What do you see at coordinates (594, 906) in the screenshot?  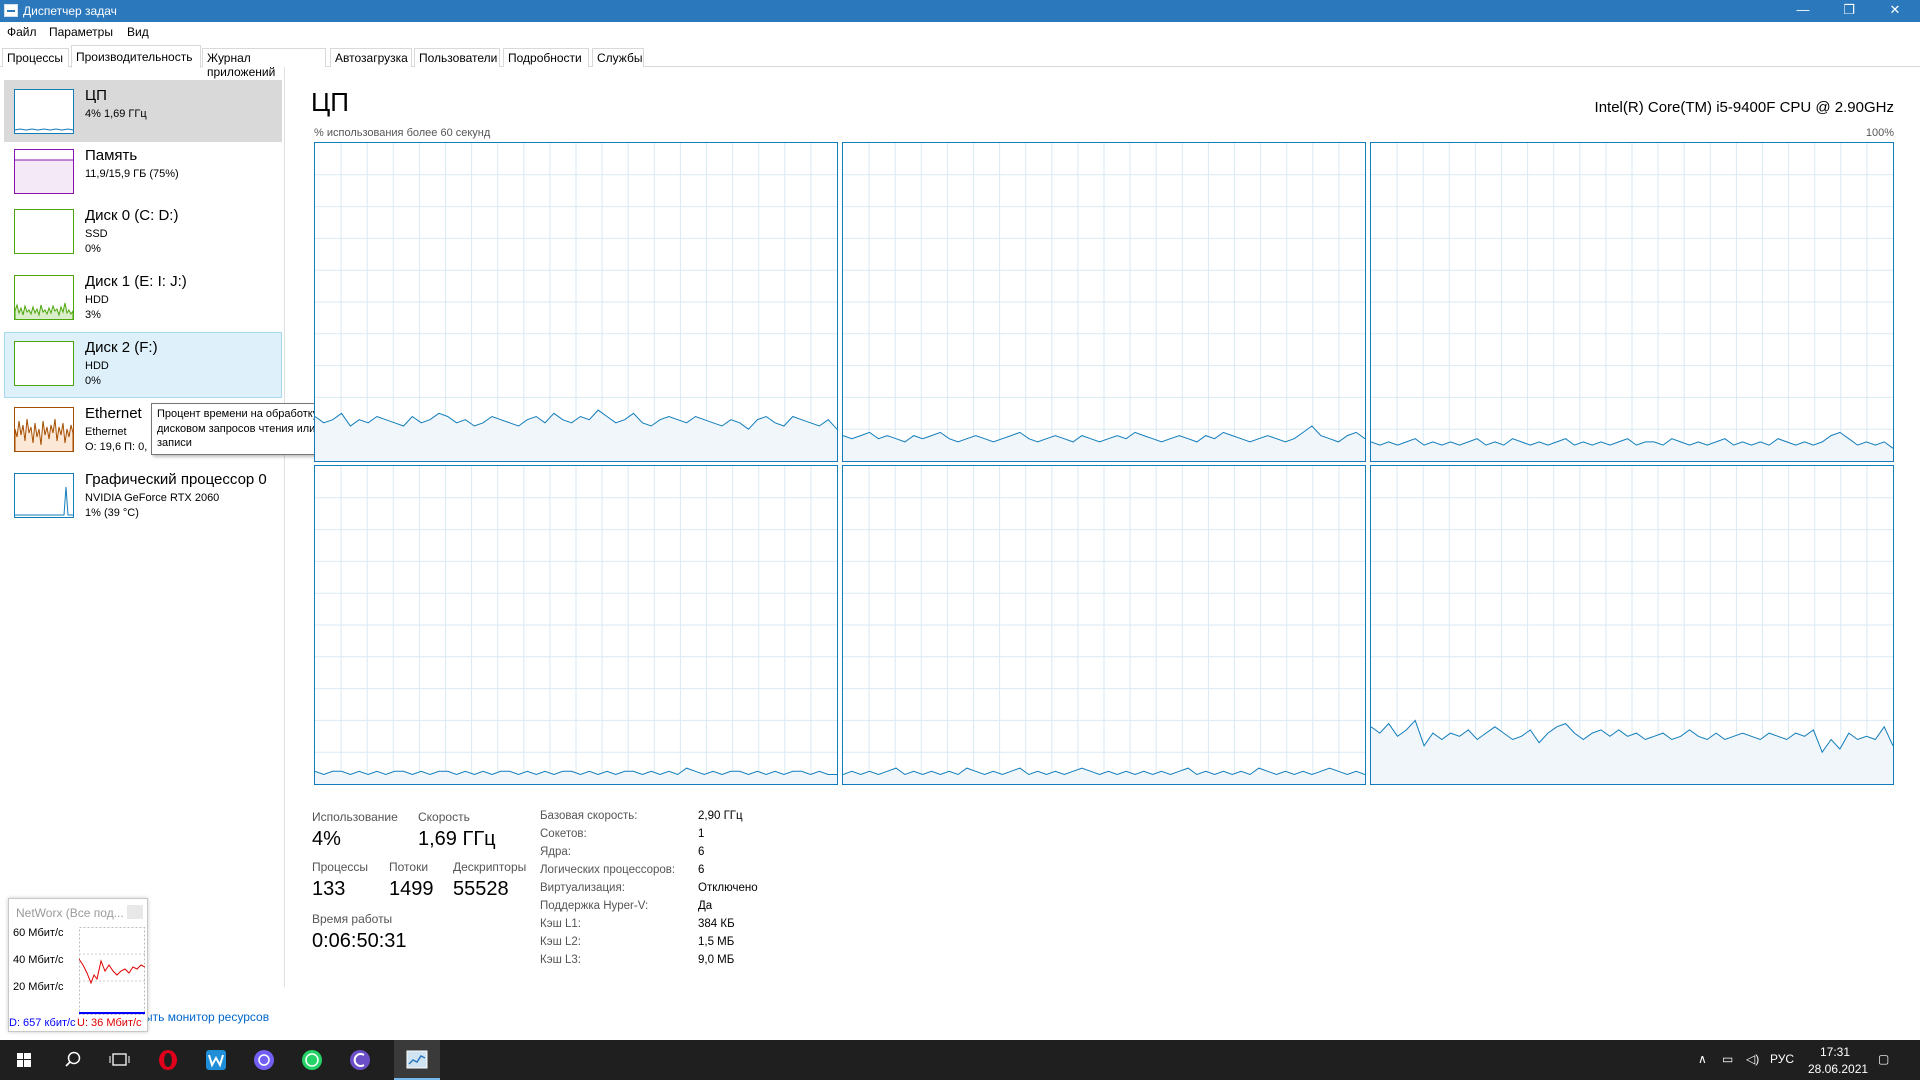 I see `prop-label: Поддержка Hyper-V:` at bounding box center [594, 906].